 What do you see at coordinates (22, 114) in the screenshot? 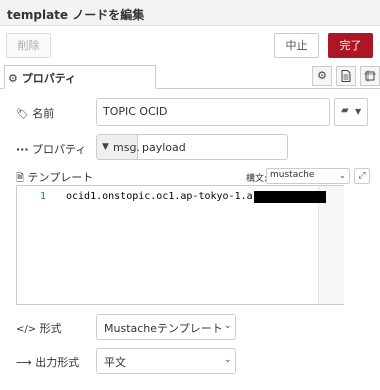
I see `tag-icon: 🏷` at bounding box center [22, 114].